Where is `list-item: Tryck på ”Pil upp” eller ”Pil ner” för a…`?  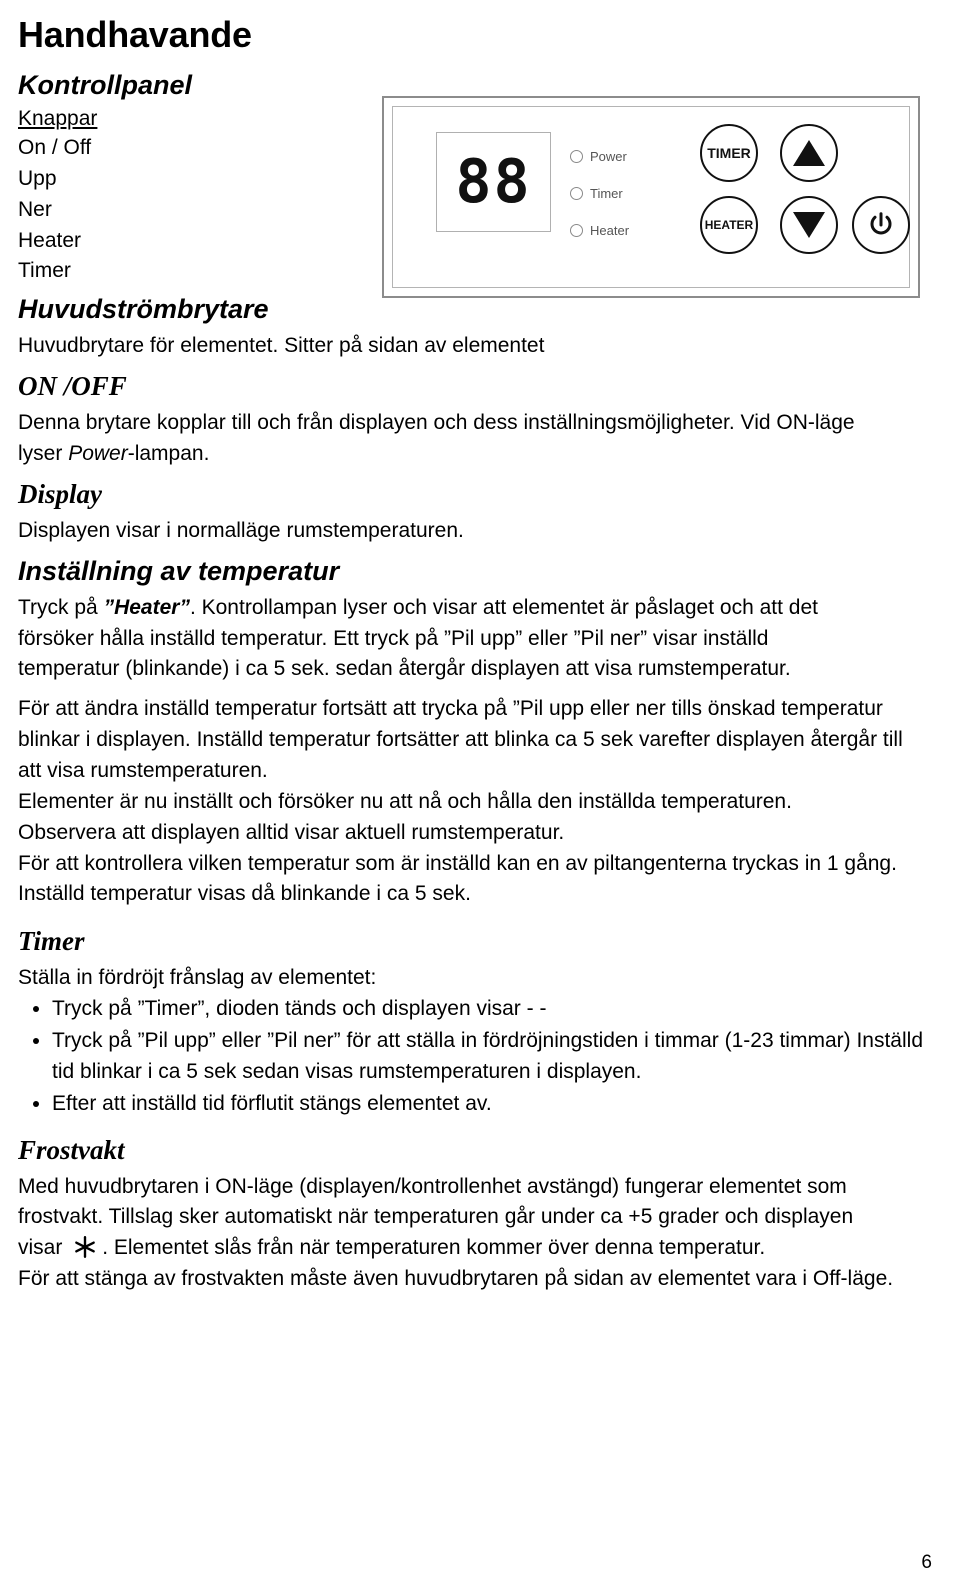
list-item: Tryck på ”Pil upp” eller ”Pil ner” för a… is located at coordinates (488, 1057).